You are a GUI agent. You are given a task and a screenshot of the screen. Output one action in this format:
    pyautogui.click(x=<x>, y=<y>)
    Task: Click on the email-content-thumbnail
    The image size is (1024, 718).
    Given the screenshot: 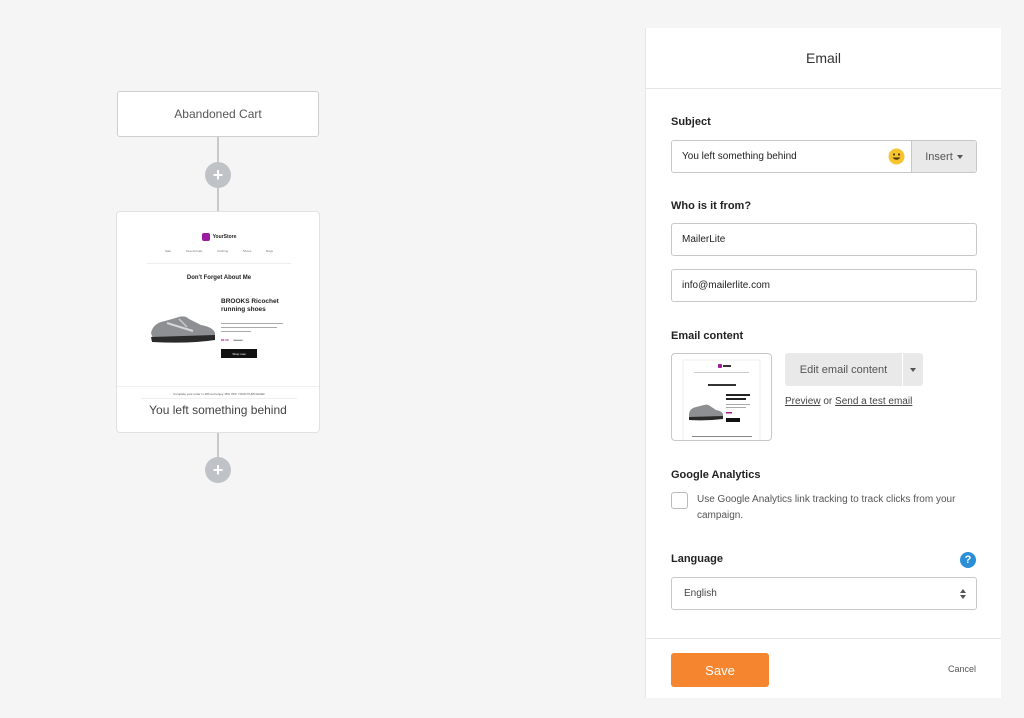 What is the action you would take?
    pyautogui.click(x=721, y=397)
    